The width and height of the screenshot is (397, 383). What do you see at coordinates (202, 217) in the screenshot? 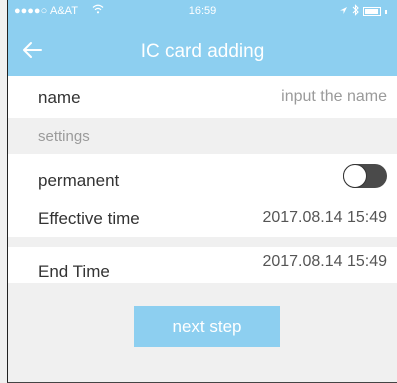
I see `effective-time-row: Effective time 2017.08.14 15:49` at bounding box center [202, 217].